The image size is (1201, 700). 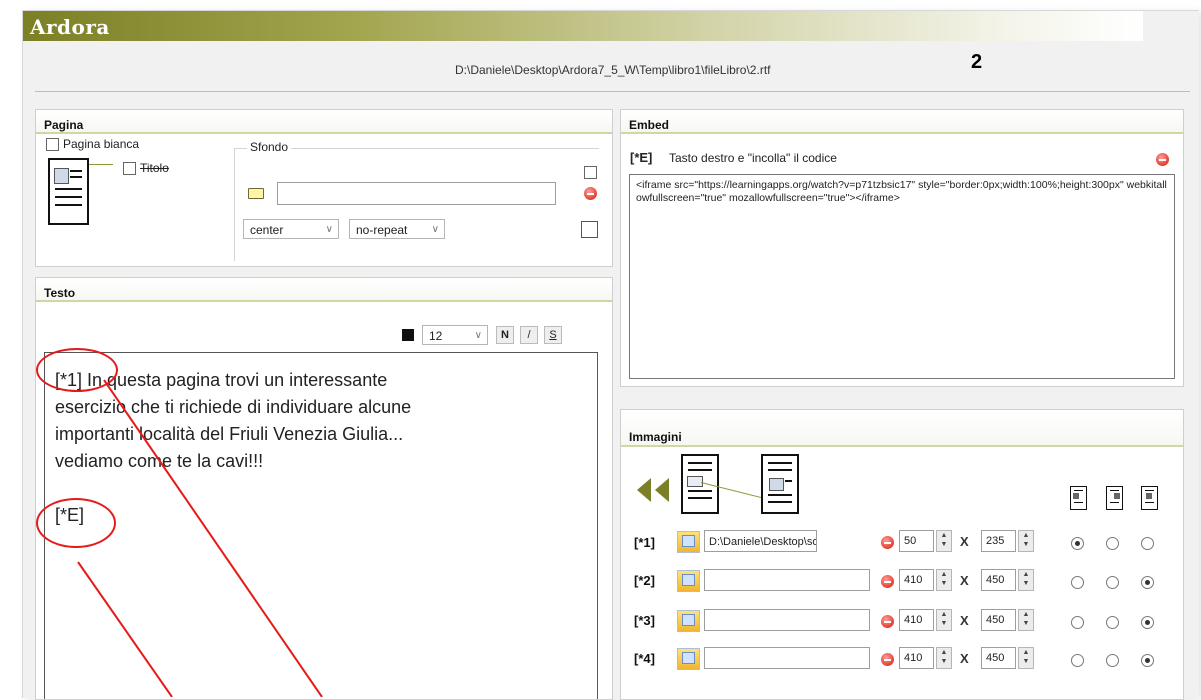 What do you see at coordinates (644, 620) in the screenshot?
I see `image-row-label: [*3]` at bounding box center [644, 620].